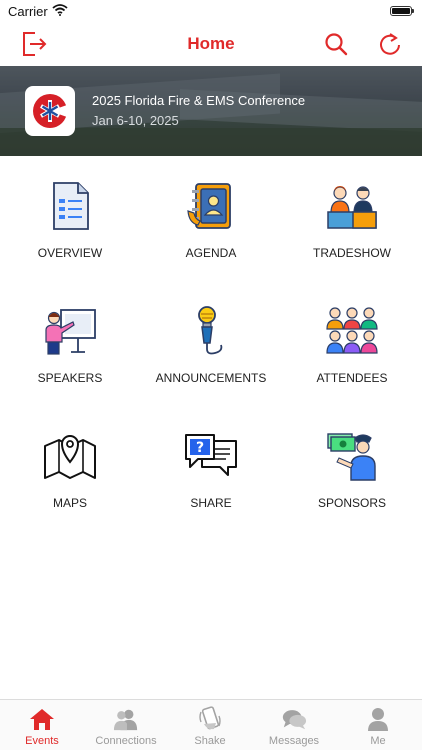 The height and width of the screenshot is (750, 422). I want to click on users-icon, so click(126, 719).